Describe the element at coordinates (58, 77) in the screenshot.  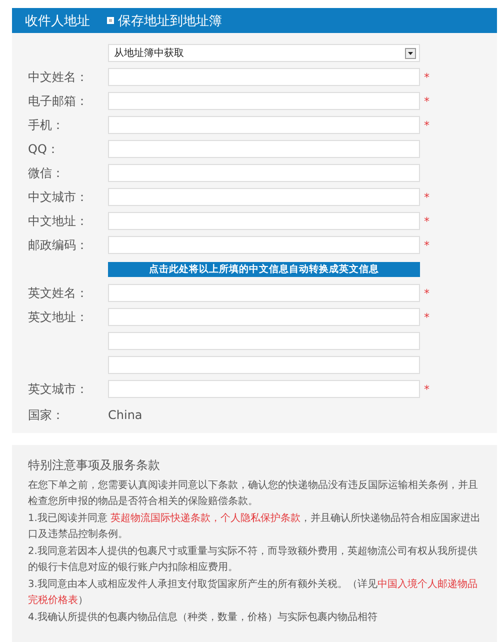
I see `field-label: 中文姓名：` at that location.